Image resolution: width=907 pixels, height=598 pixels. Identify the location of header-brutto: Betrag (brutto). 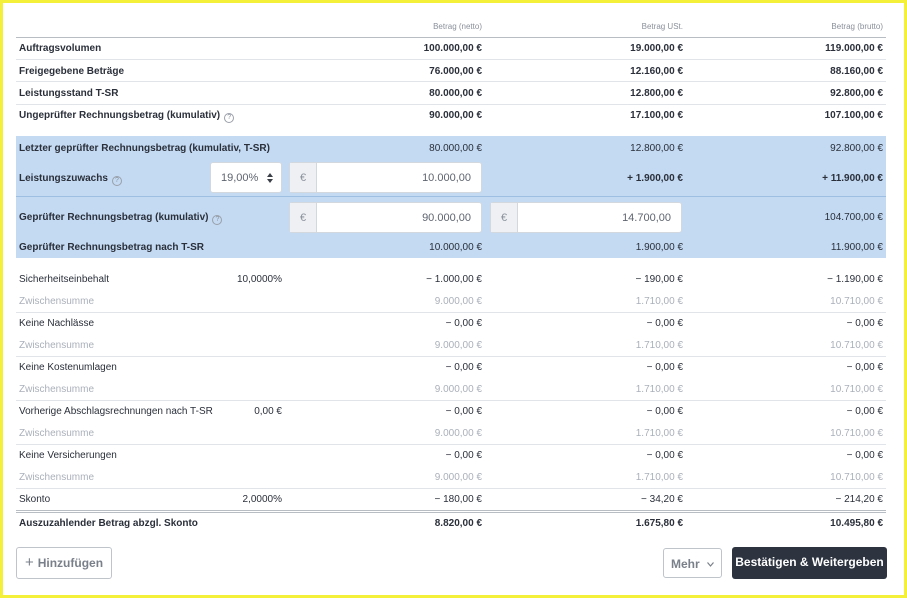
(857, 26).